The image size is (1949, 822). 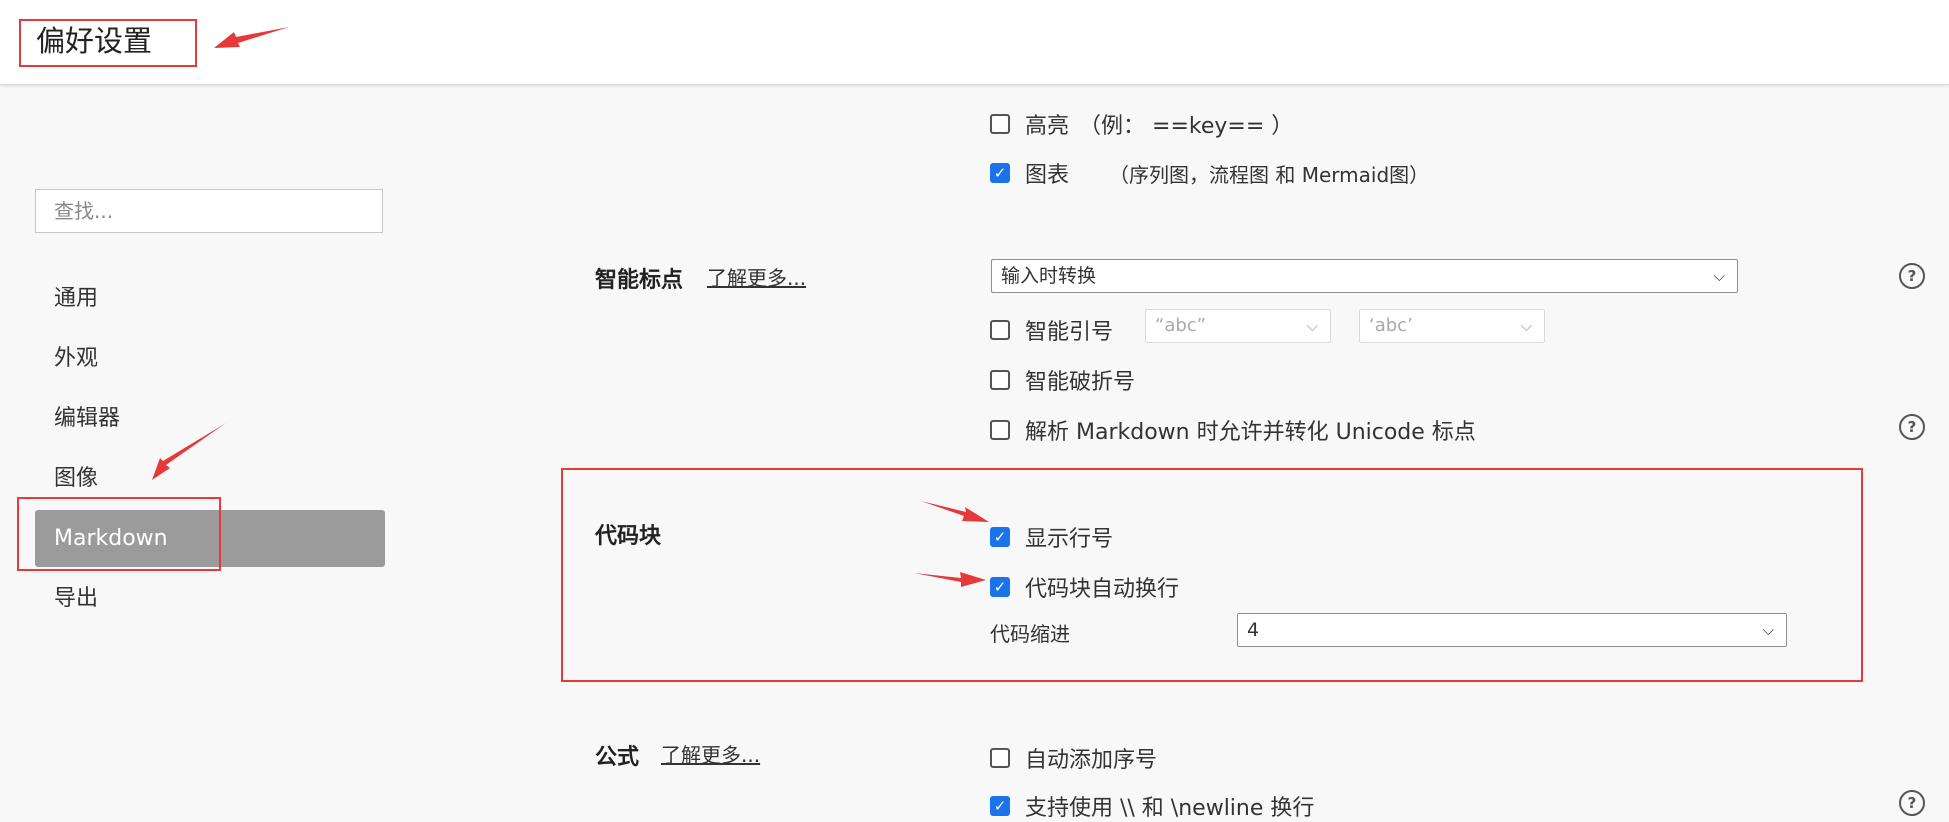 I want to click on window-title: 偏好设置, so click(x=94, y=41).